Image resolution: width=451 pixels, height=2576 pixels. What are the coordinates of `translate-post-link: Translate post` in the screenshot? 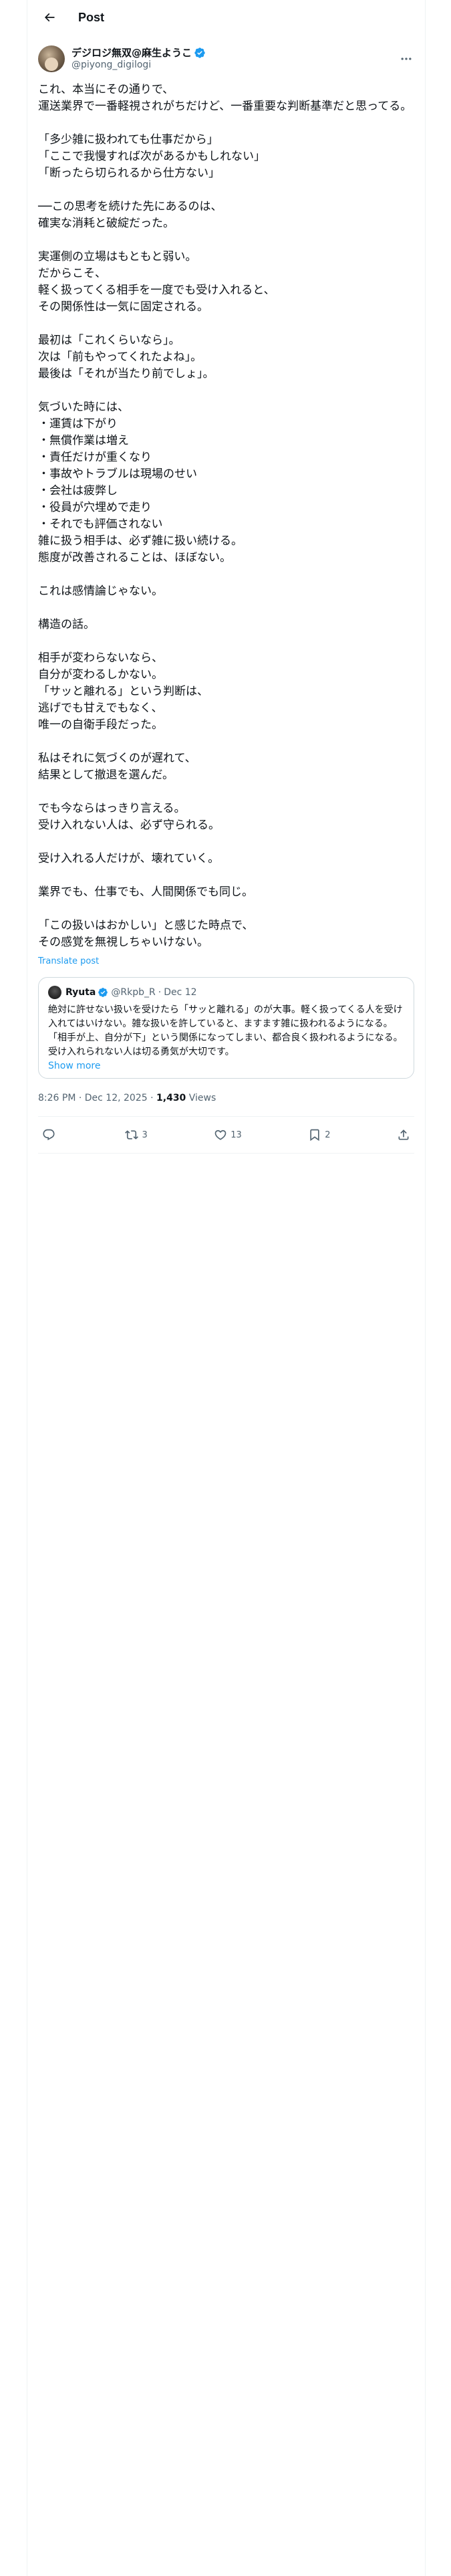 It's located at (226, 961).